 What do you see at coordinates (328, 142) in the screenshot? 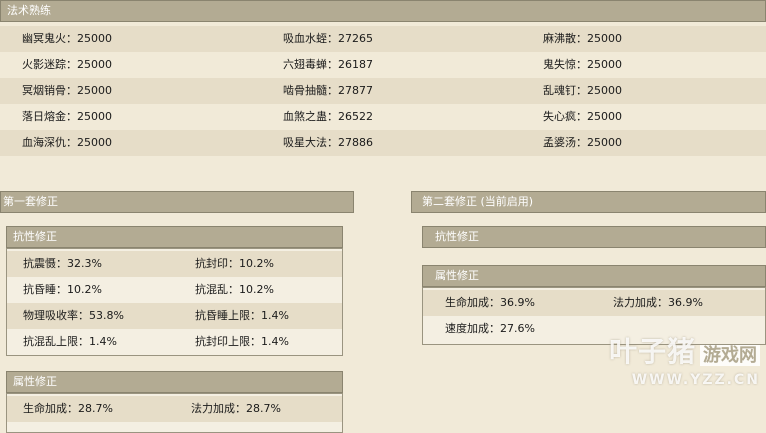
I see `table-cell: 吸星大法：27886` at bounding box center [328, 142].